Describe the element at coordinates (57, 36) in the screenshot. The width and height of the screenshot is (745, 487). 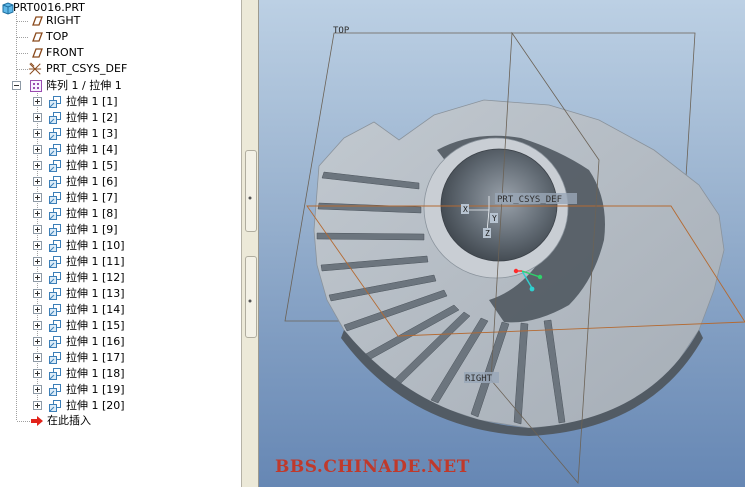
I see `tree-item-label: TOP` at that location.